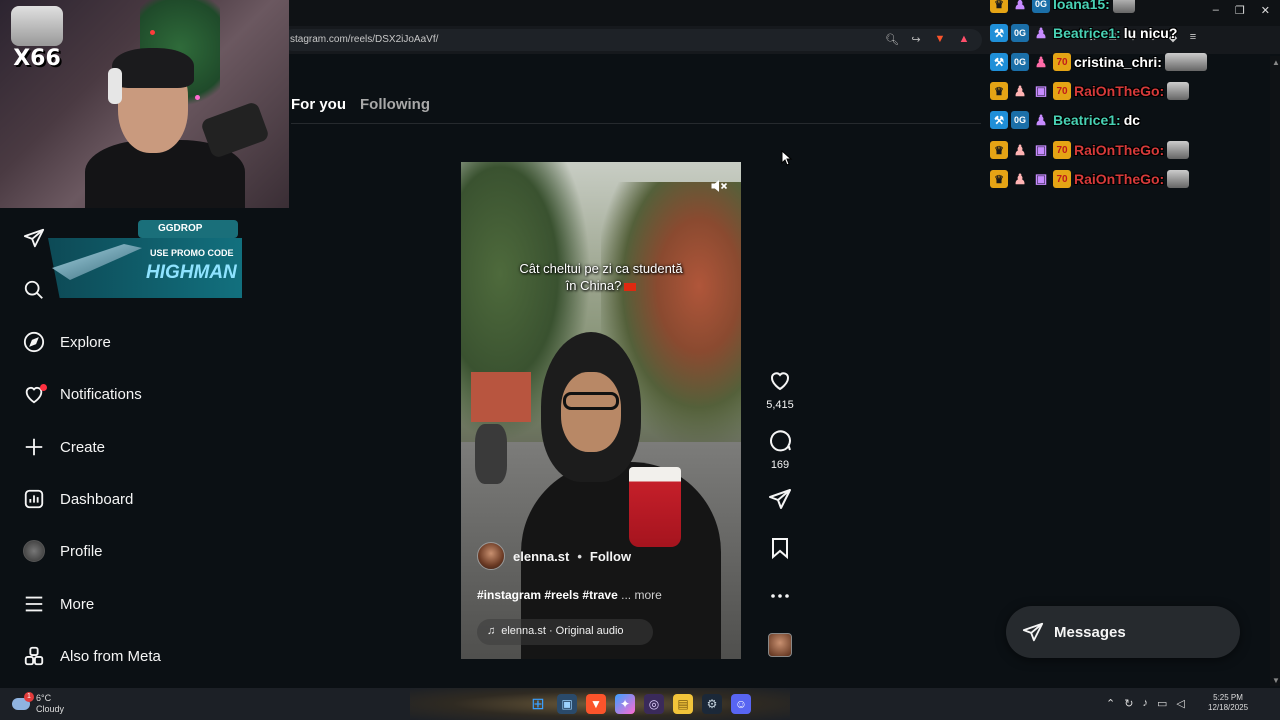 The image size is (1280, 720). I want to click on muted-icon, so click(719, 186).